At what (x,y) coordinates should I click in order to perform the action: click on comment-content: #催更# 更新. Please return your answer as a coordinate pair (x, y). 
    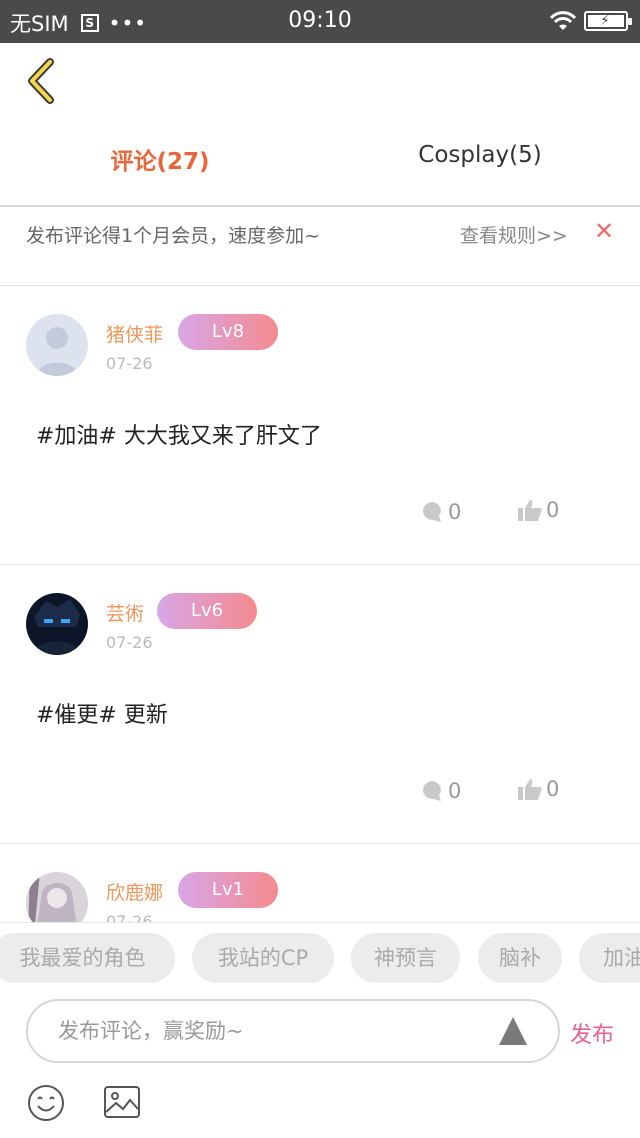
    Looking at the image, I should click on (102, 715).